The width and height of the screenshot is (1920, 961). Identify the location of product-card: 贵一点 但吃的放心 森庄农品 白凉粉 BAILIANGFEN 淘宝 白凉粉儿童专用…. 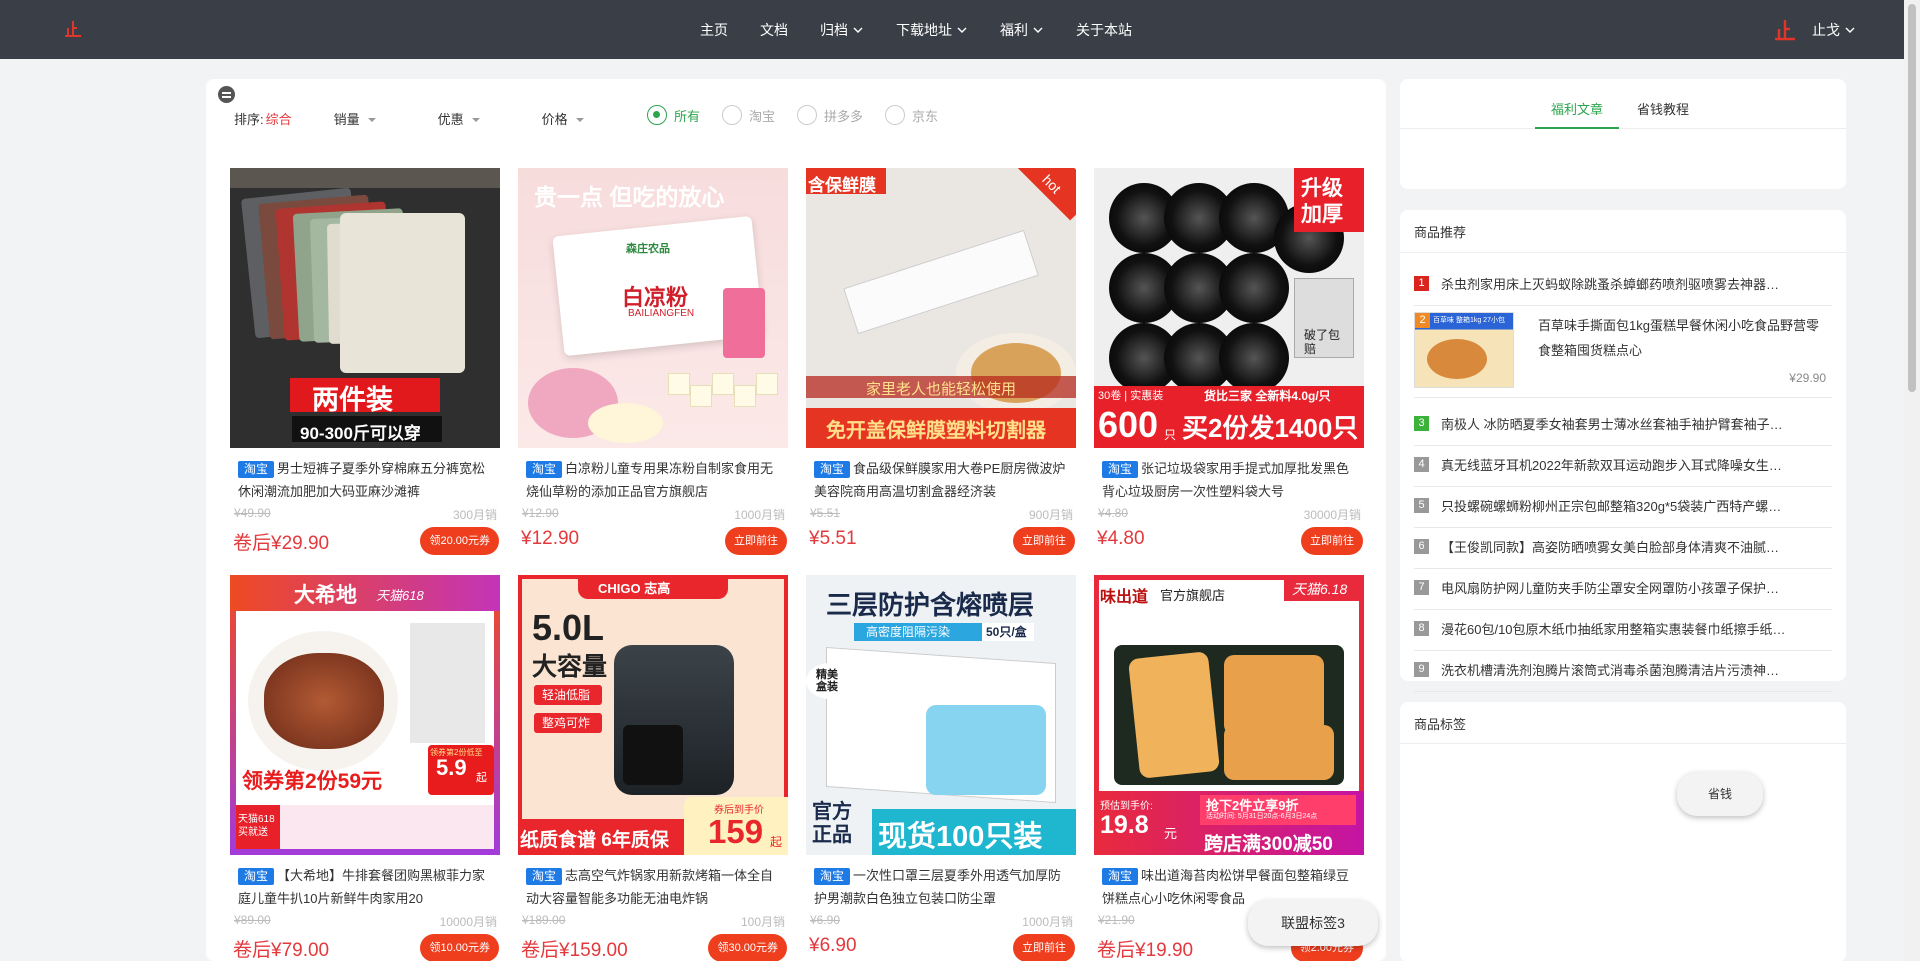
(653, 373).